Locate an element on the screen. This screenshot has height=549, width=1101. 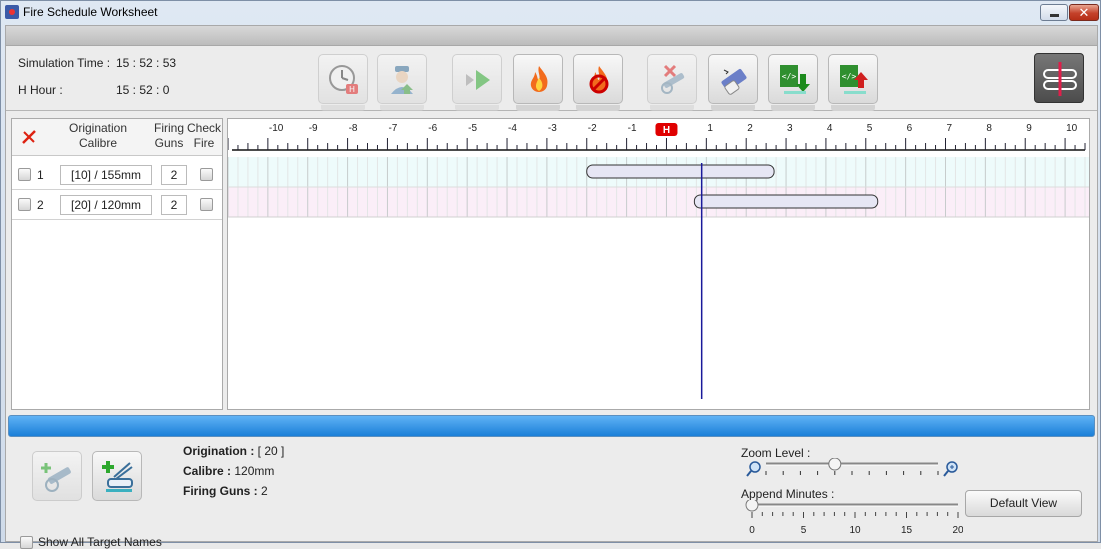
ruler-tick-label: 6 is located at coordinates (910, 128).